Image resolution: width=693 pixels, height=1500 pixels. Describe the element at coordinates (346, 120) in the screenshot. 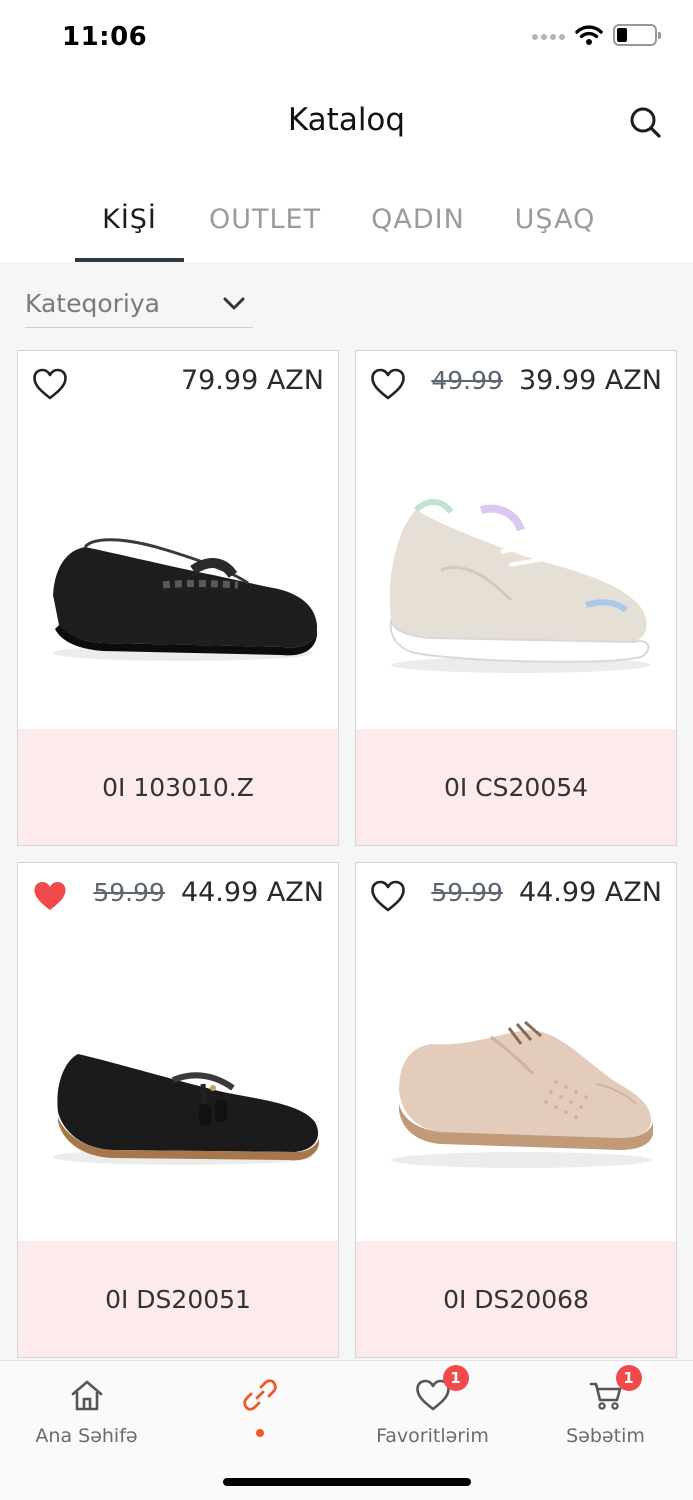

I see `page-title: Kataloq` at that location.